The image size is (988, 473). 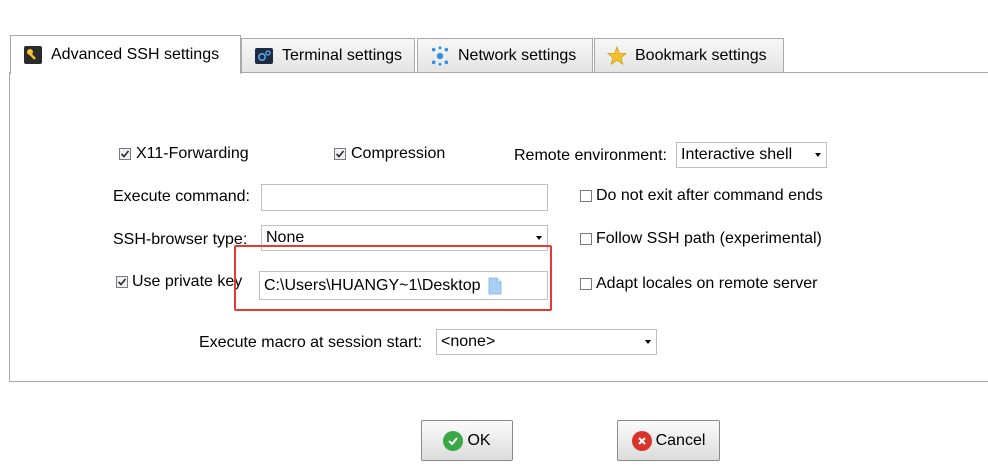 I want to click on close-circle-icon, so click(x=641, y=440).